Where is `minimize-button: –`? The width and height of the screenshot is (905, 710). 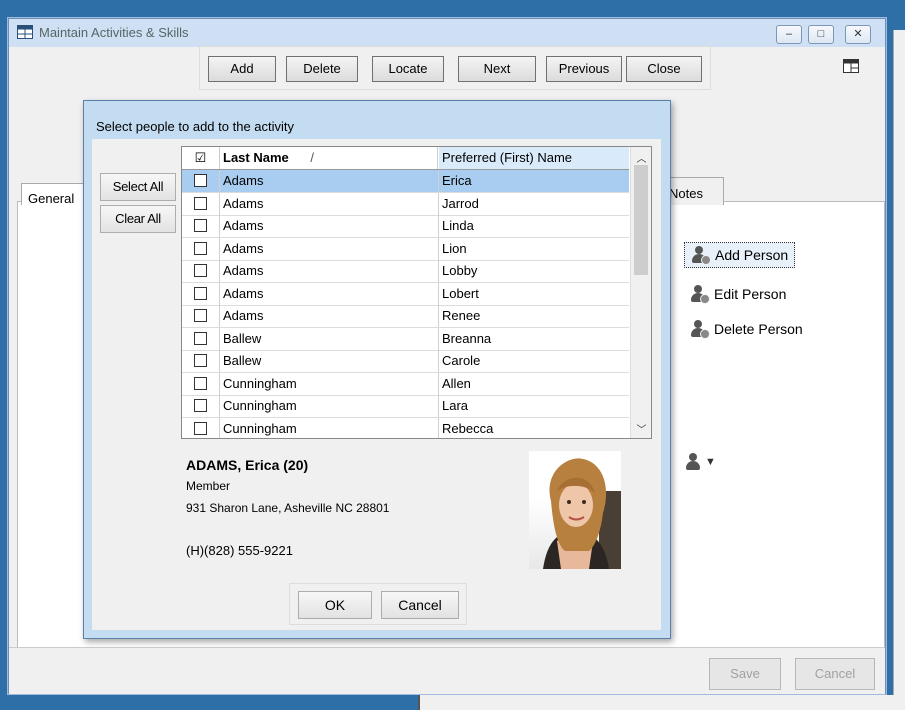
minimize-button: – is located at coordinates (789, 34).